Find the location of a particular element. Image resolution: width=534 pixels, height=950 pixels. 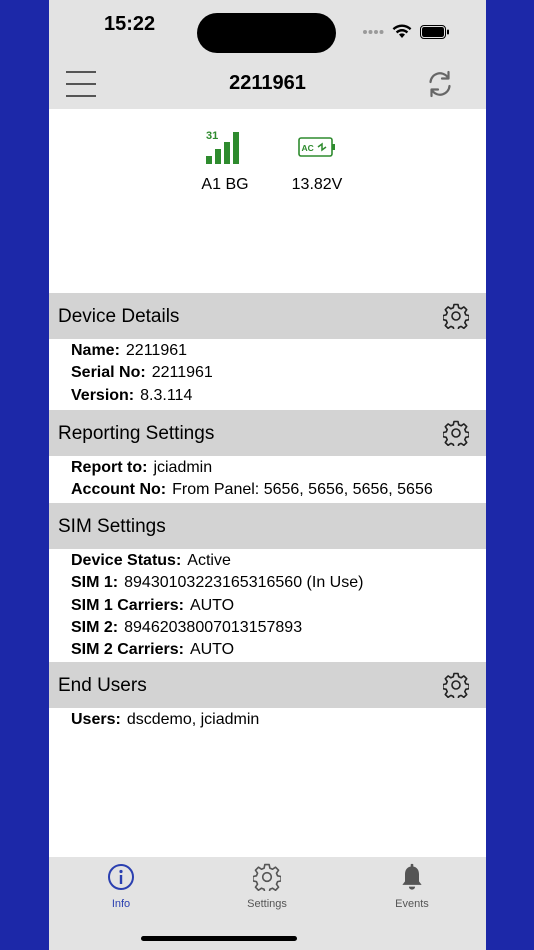

clock: 15:22 is located at coordinates (130, 24).